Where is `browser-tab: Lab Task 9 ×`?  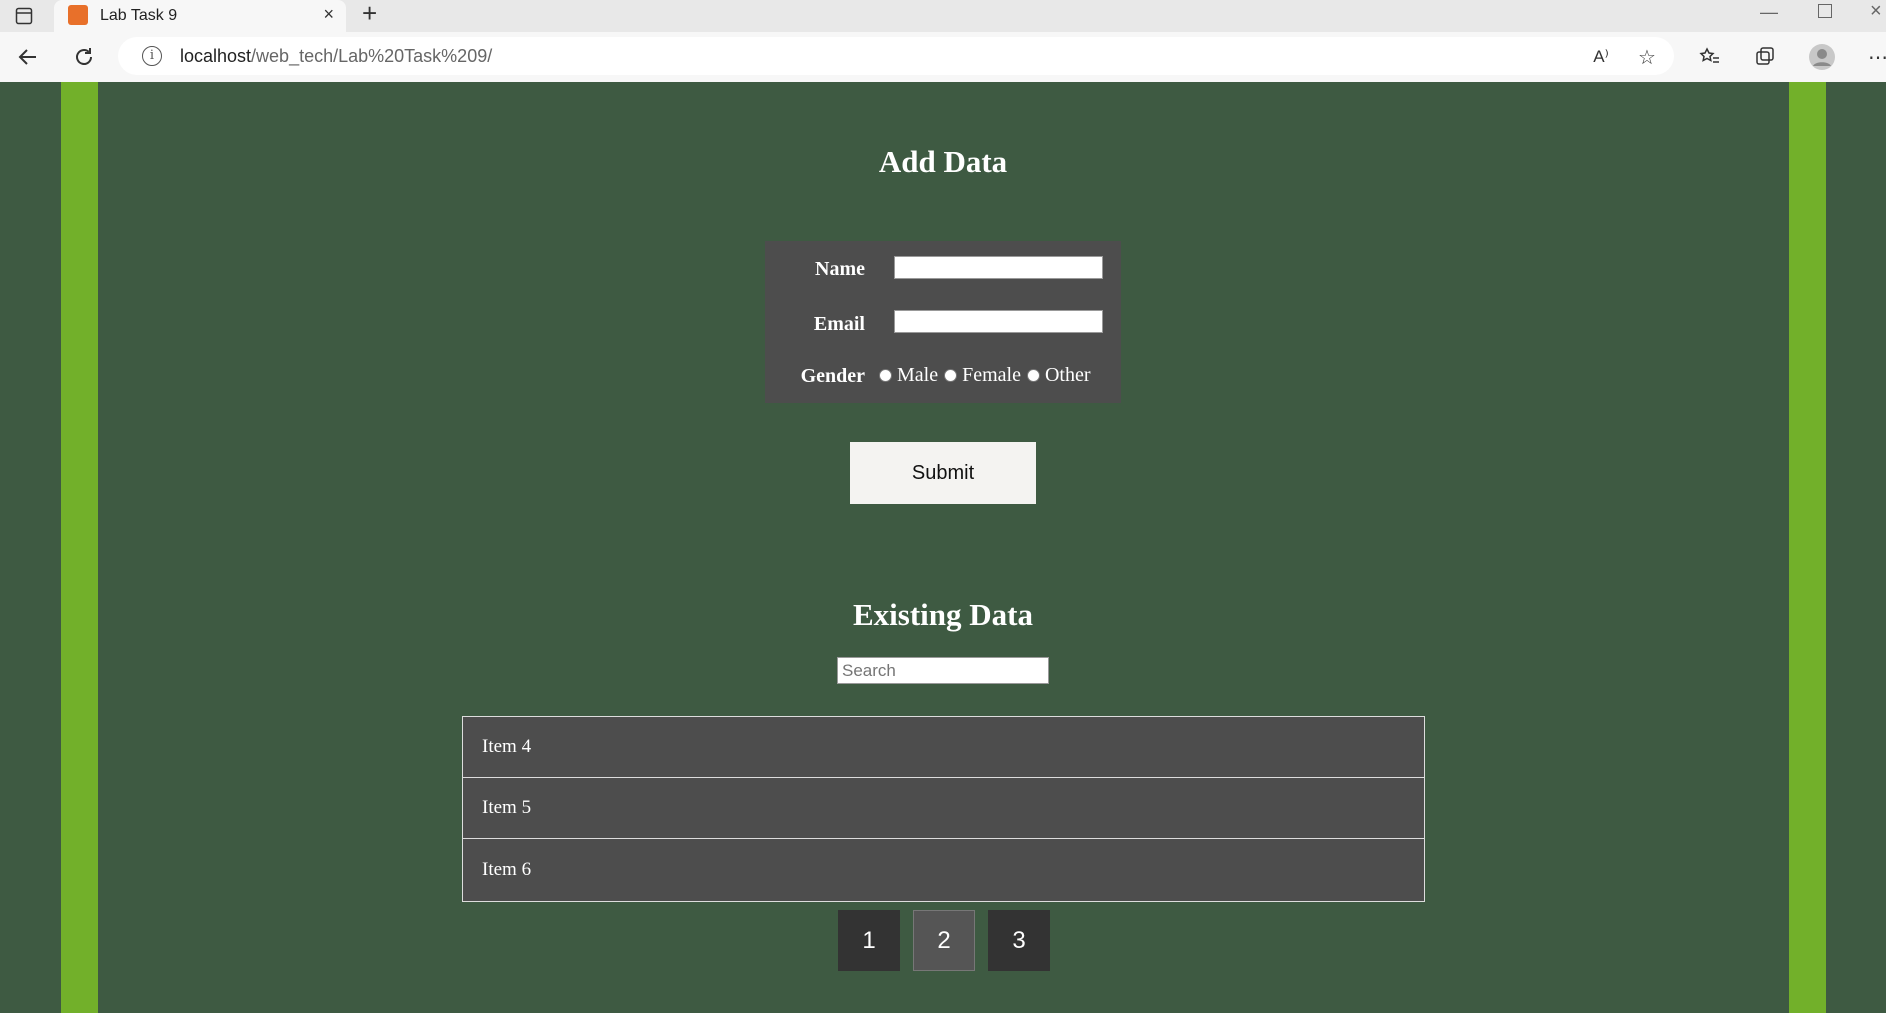 browser-tab: Lab Task 9 × is located at coordinates (200, 16).